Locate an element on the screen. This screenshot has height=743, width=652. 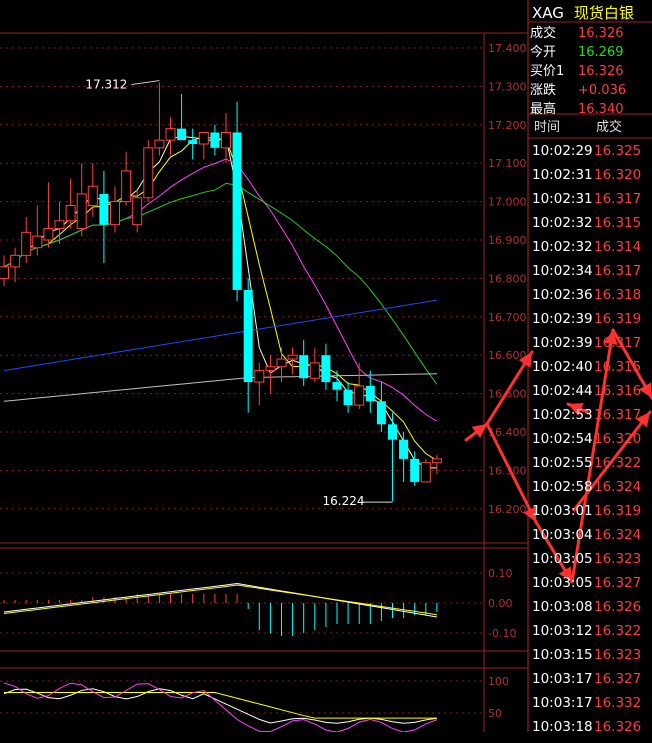
quote-label: 买价1 is located at coordinates (547, 71).